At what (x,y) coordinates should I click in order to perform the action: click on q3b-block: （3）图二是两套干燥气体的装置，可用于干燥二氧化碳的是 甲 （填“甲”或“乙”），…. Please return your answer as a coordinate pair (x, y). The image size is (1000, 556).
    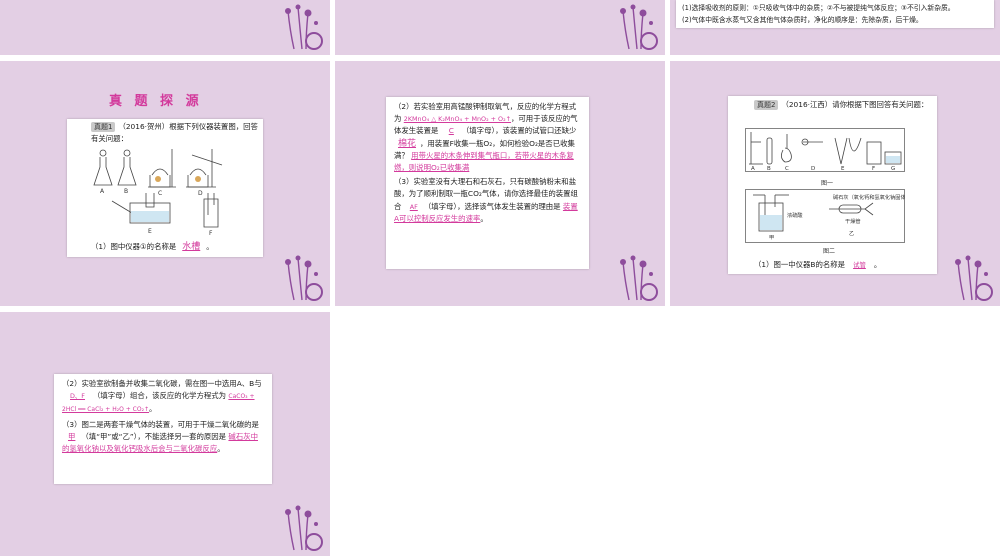
    Looking at the image, I should click on (163, 437).